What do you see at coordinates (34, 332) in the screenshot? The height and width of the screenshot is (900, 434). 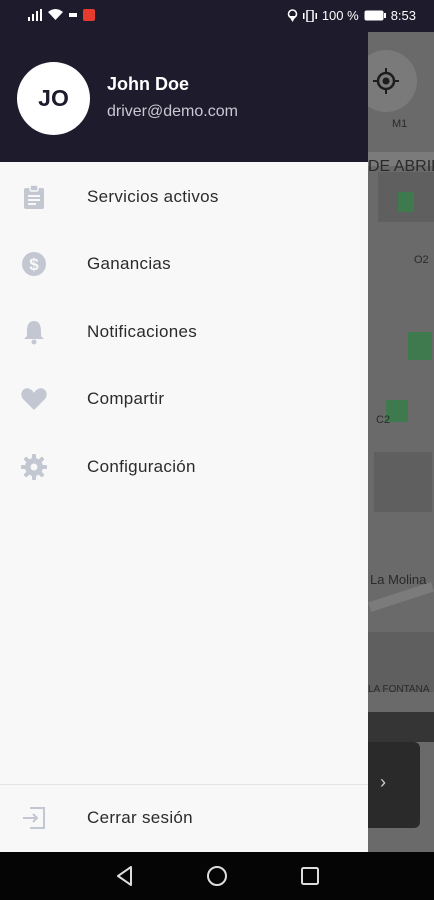 I see `bell-icon` at bounding box center [34, 332].